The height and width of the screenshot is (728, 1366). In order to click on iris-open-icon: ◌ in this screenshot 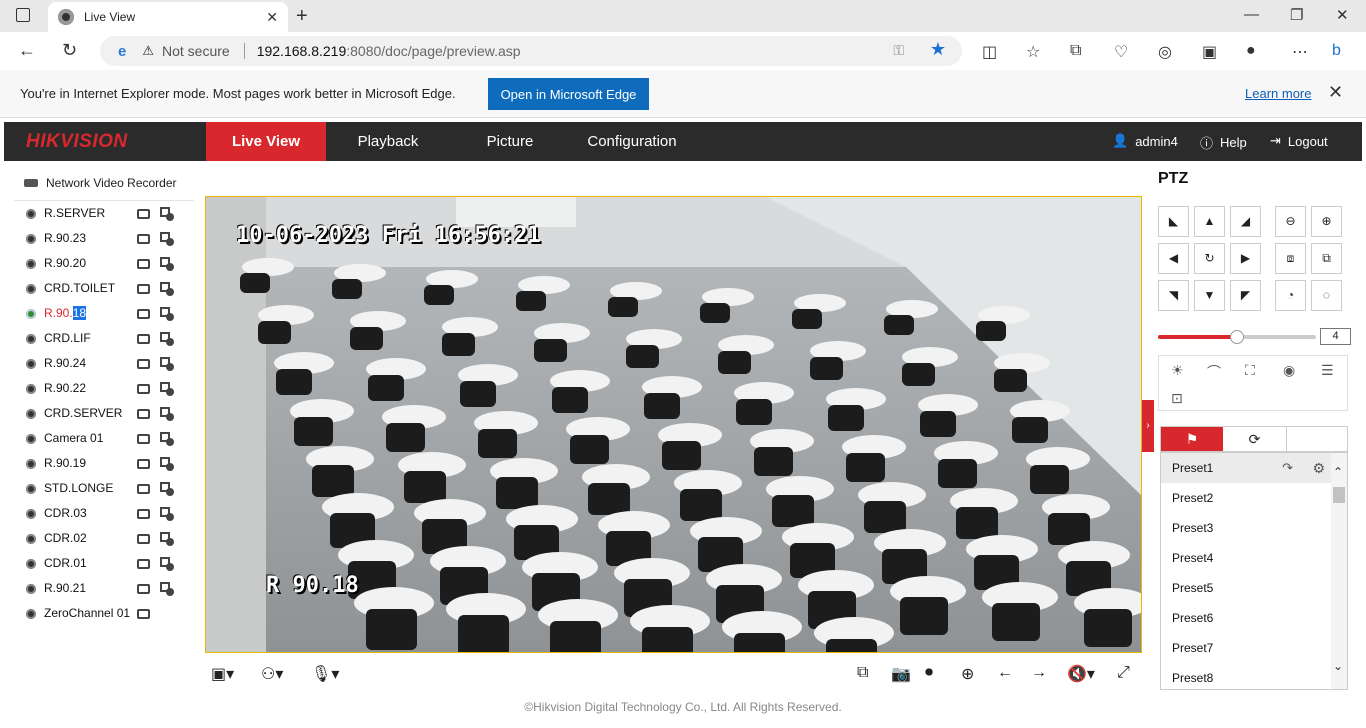, I will do `click(1326, 295)`.